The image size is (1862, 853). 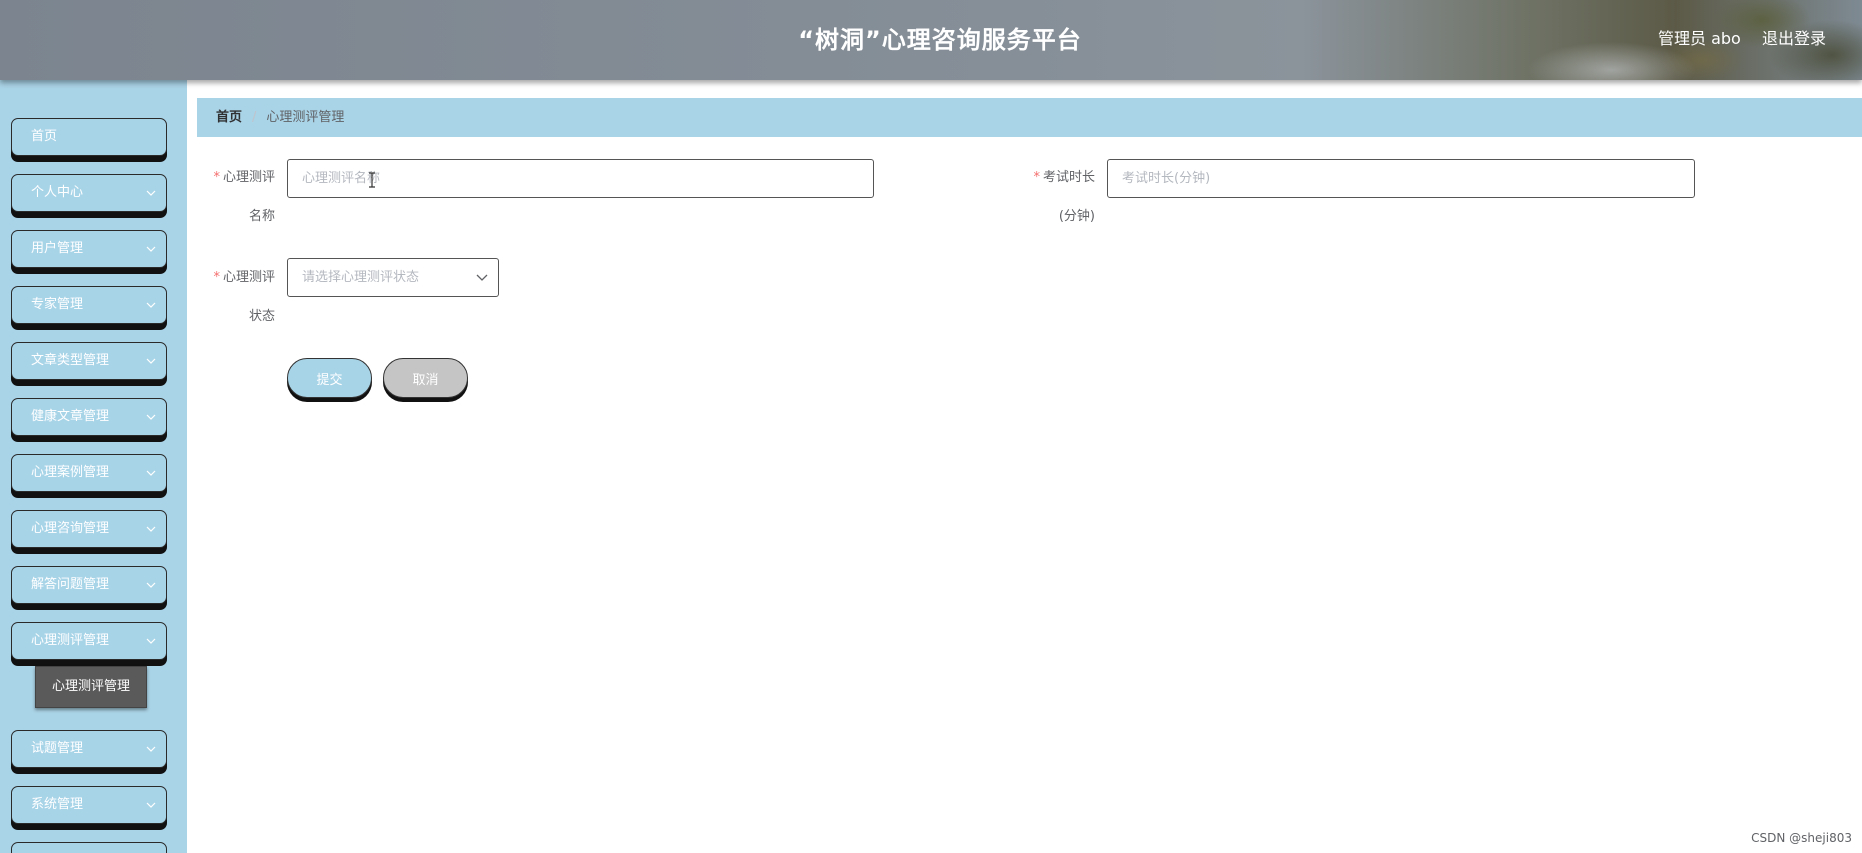 What do you see at coordinates (248, 277) in the screenshot?
I see `assessment-status-label-line1: 心理测评` at bounding box center [248, 277].